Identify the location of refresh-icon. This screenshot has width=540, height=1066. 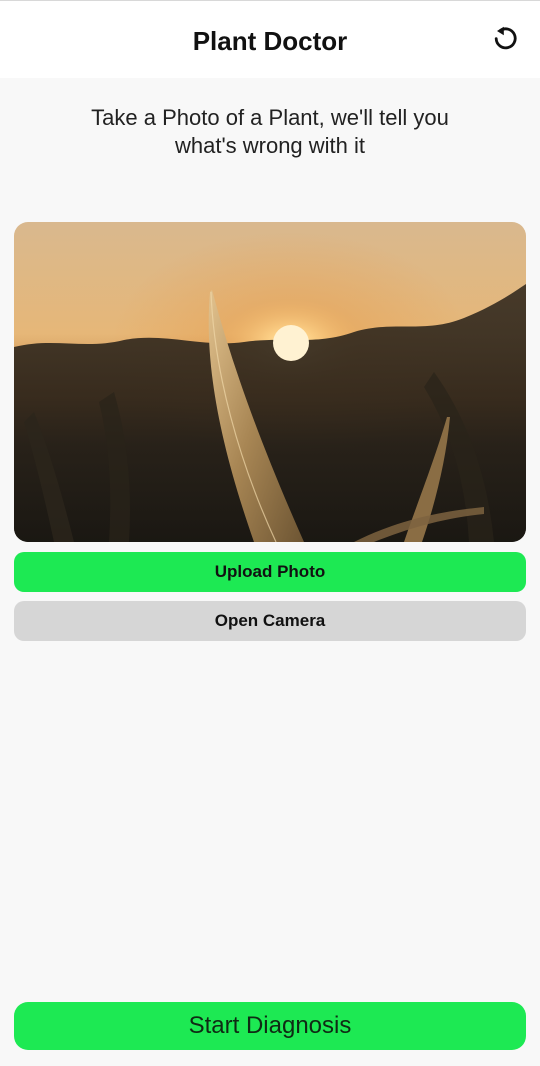
(505, 40).